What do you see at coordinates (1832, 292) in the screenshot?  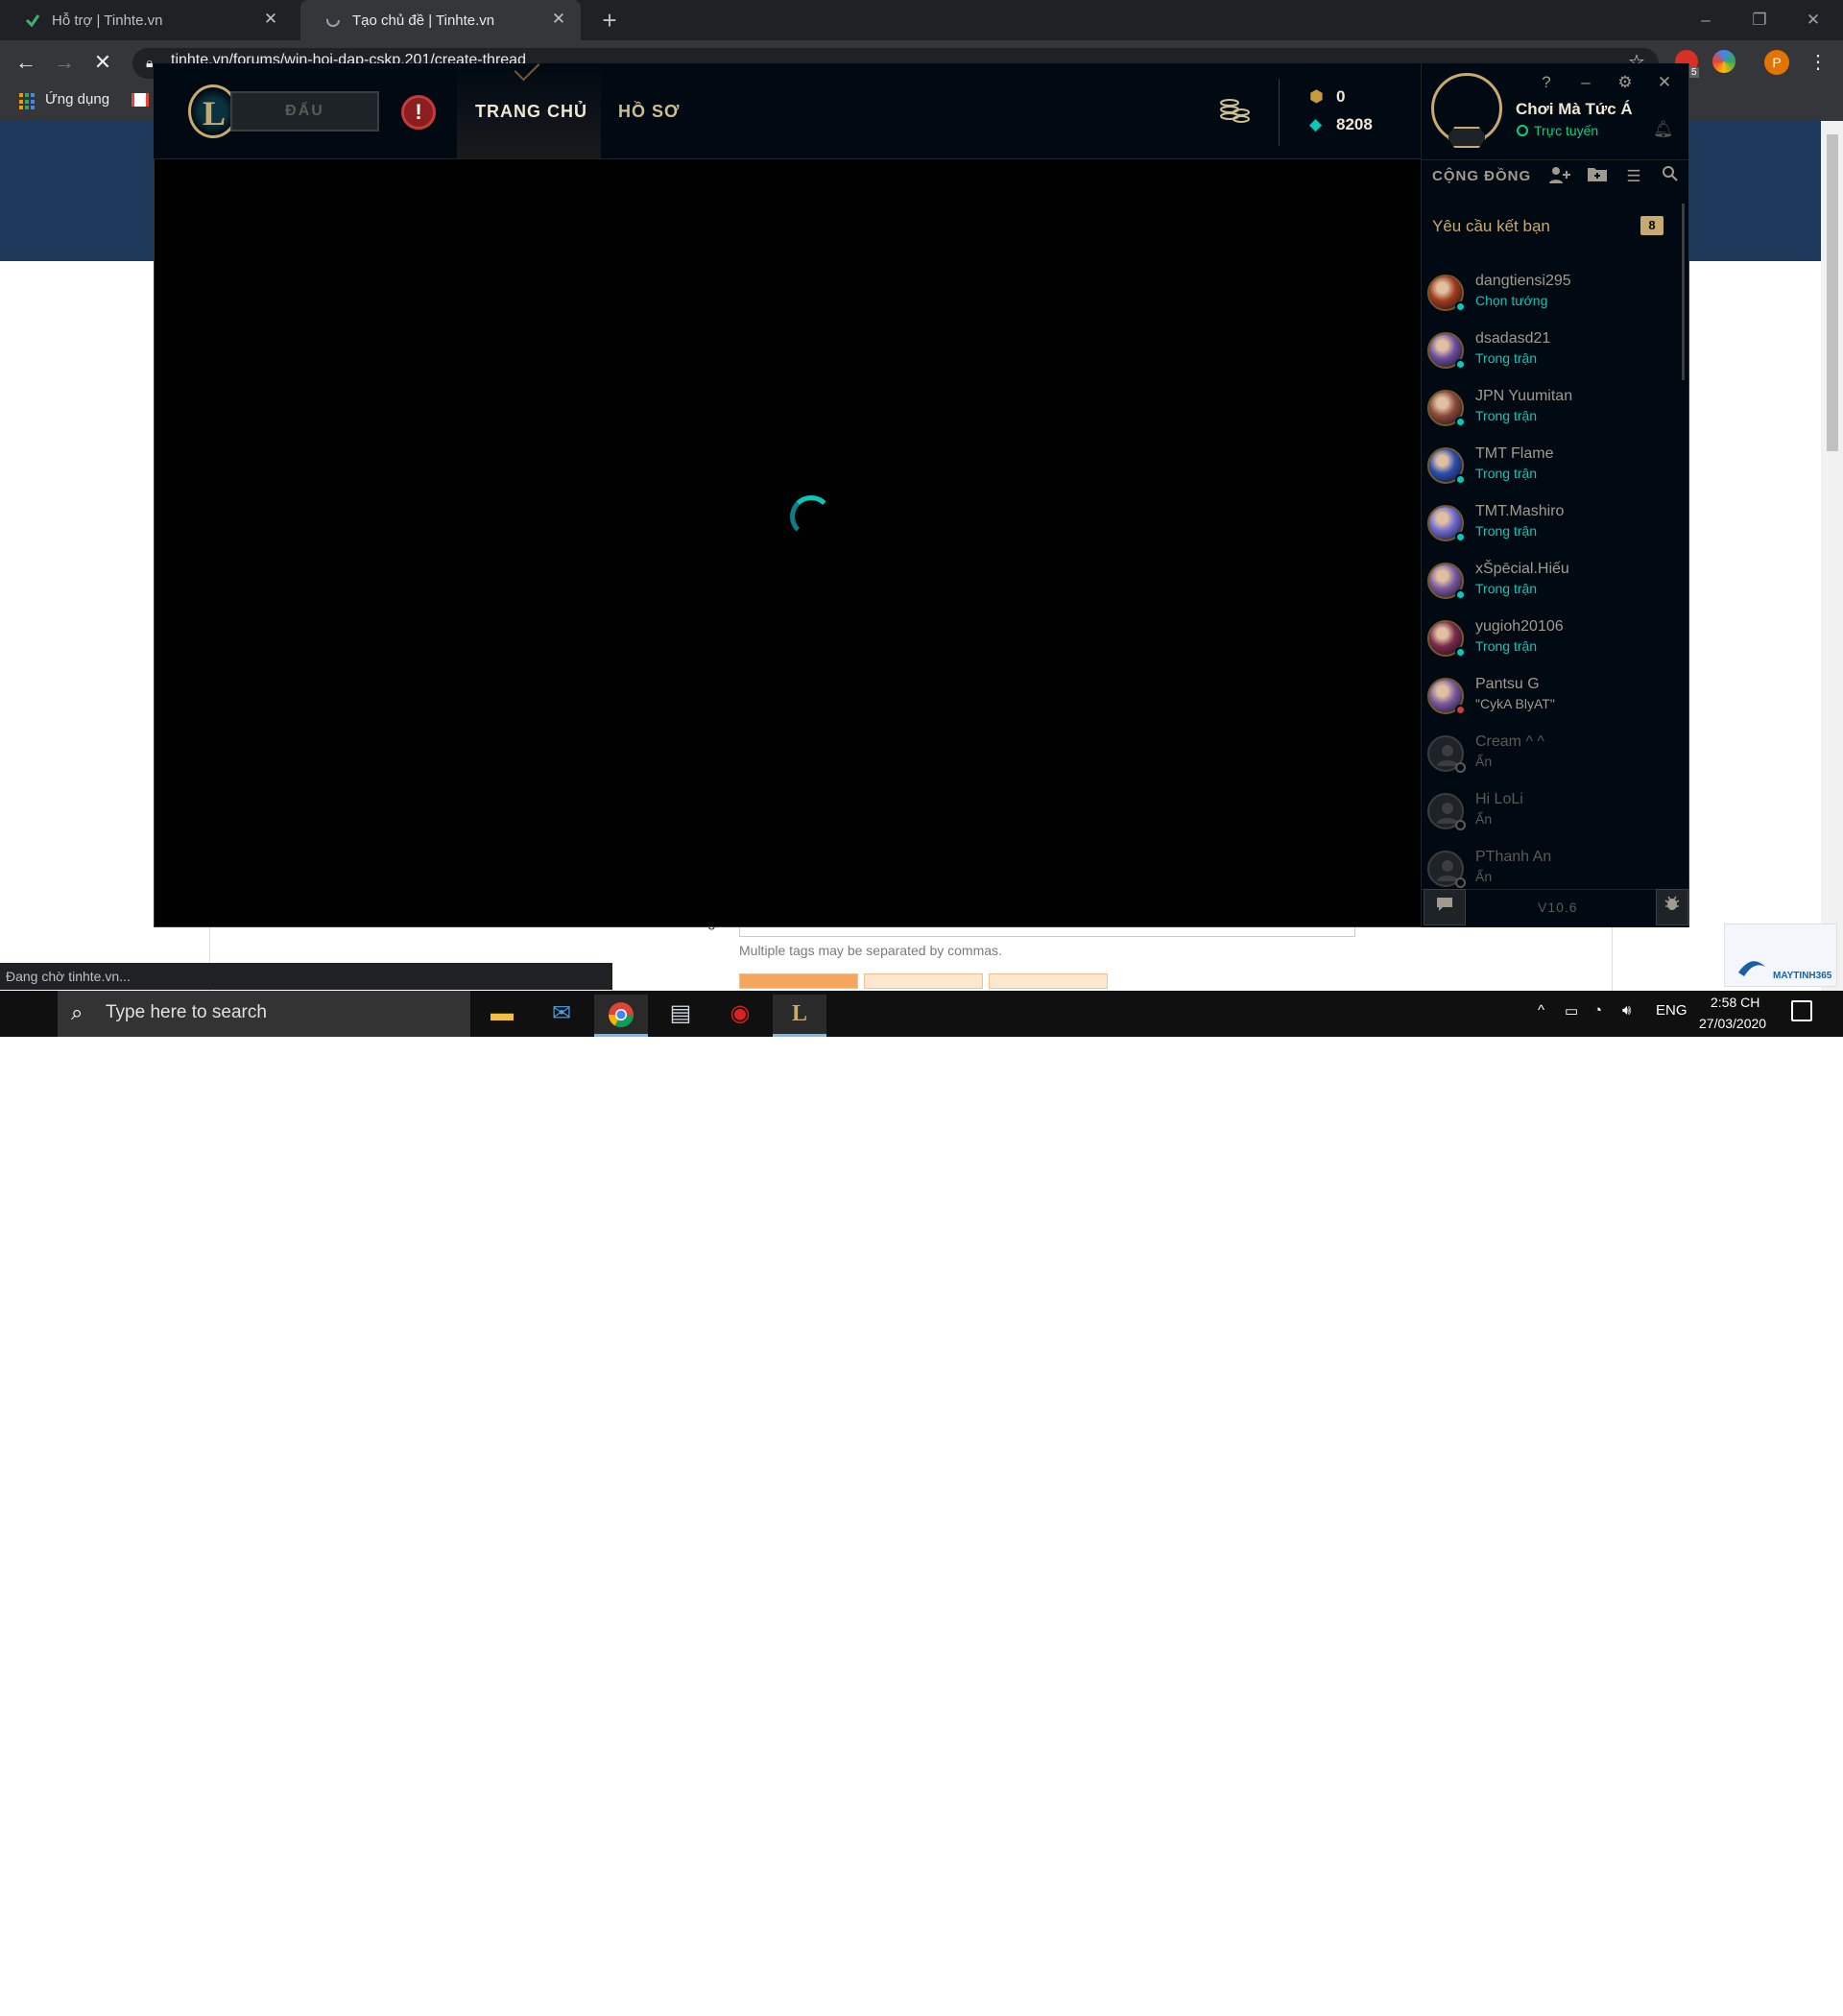 I see `page-scrollbar-thumb` at bounding box center [1832, 292].